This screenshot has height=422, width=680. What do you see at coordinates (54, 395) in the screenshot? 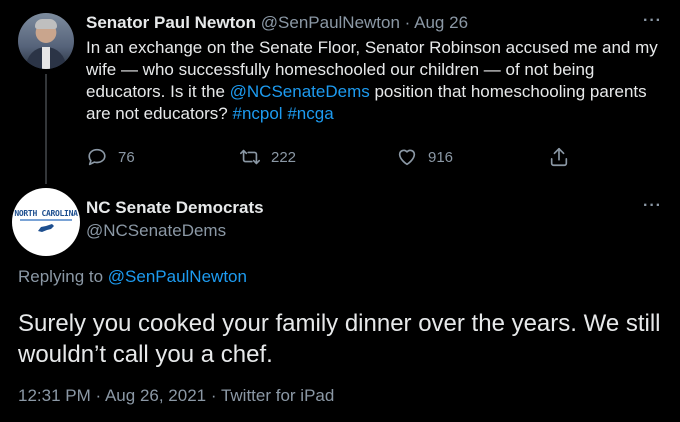
I see `tweet2-time: 12:31 PM` at bounding box center [54, 395].